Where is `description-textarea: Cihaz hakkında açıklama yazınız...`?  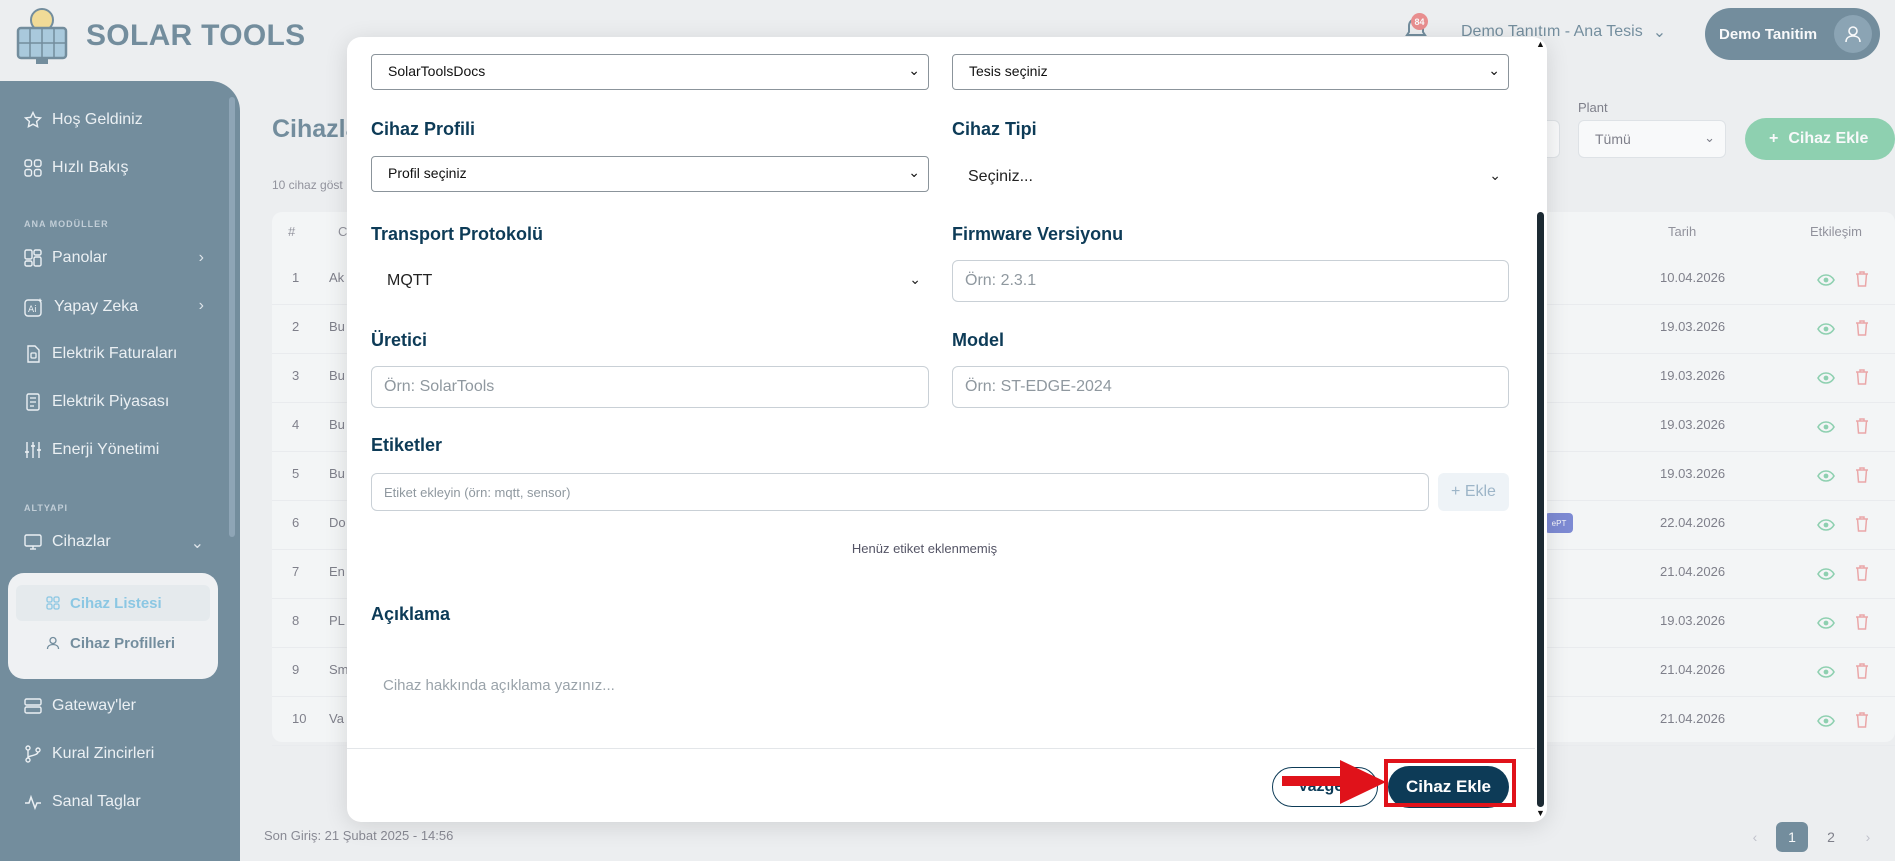 description-textarea: Cihaz hakkında açıklama yazınız... is located at coordinates (940, 709).